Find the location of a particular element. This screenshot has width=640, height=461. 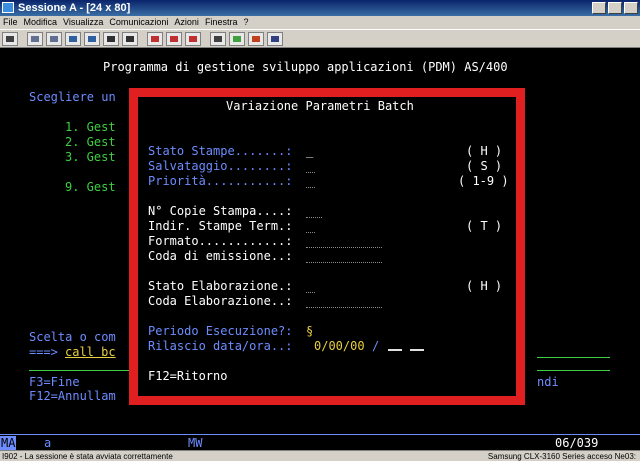

menu-item-1: 1. Gest is located at coordinates (90, 127).